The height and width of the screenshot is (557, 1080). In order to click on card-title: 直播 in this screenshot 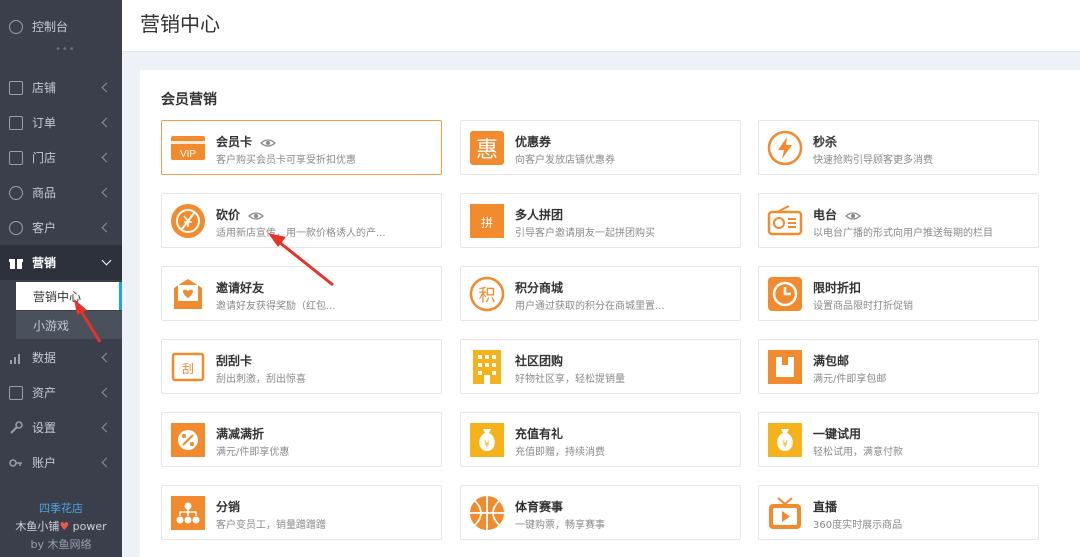, I will do `click(825, 507)`.